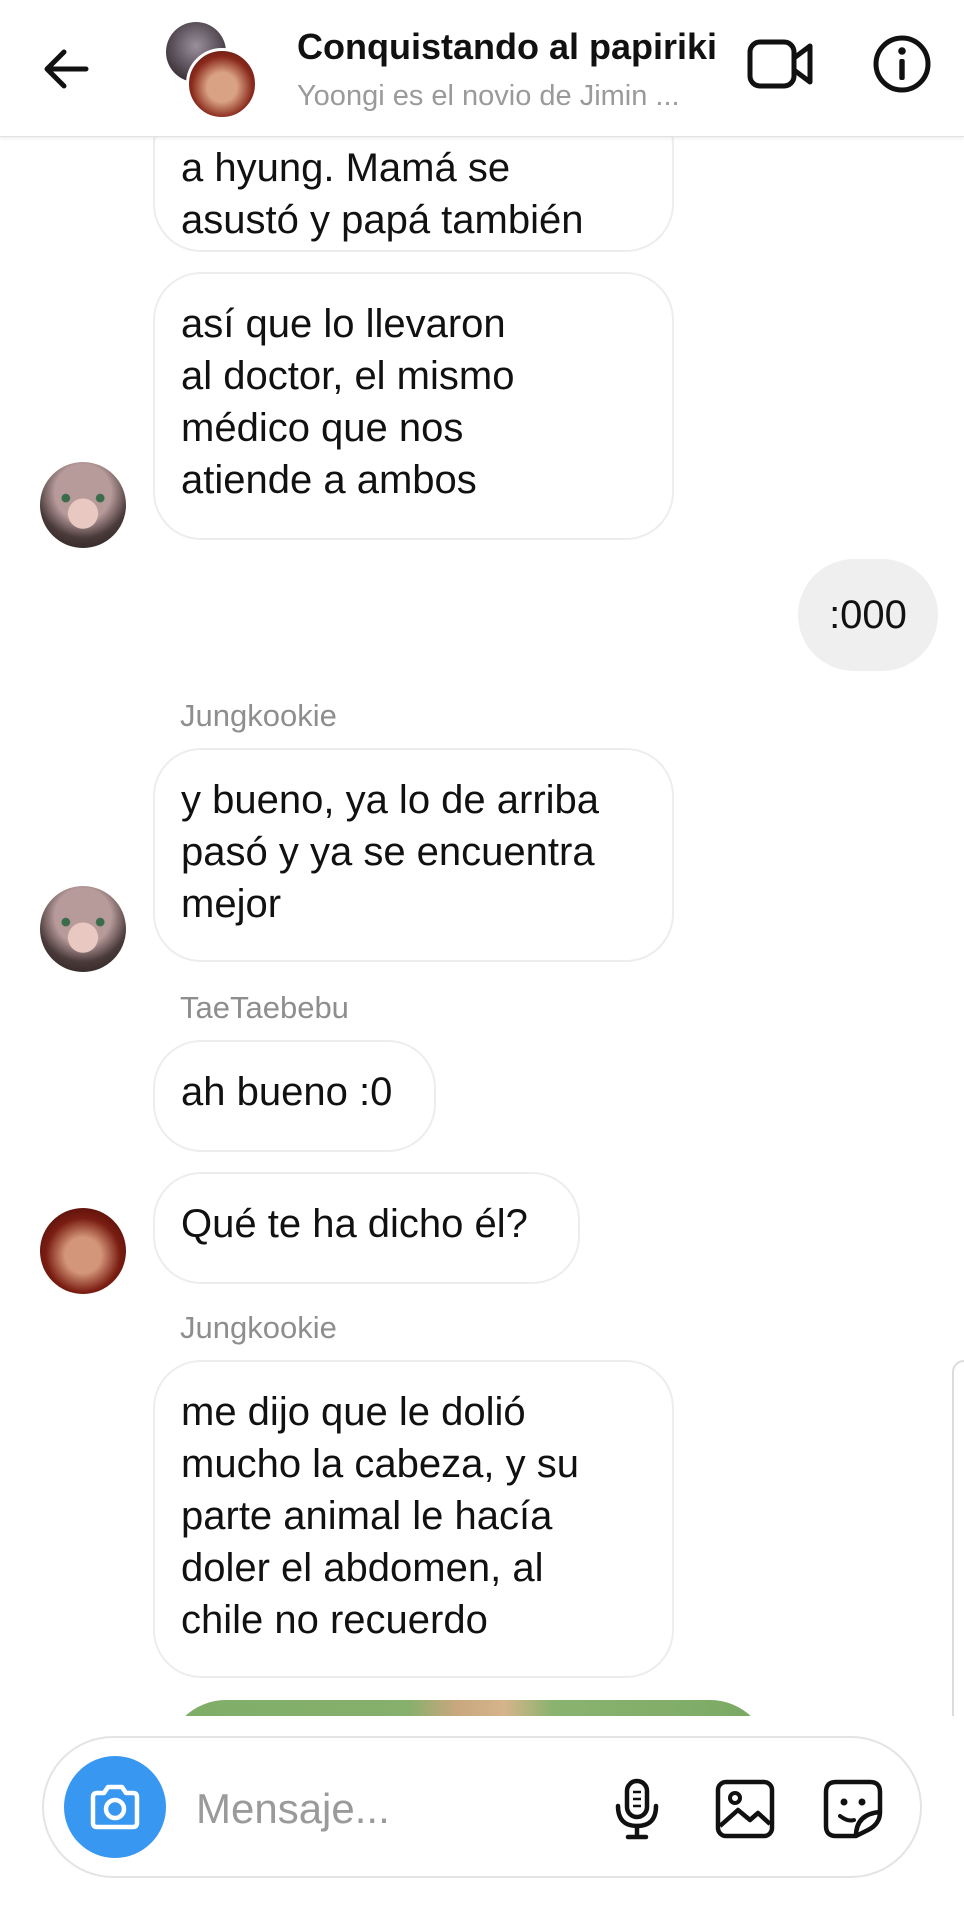 Image resolution: width=964 pixels, height=1920 pixels. I want to click on member-avatar-front, so click(222, 84).